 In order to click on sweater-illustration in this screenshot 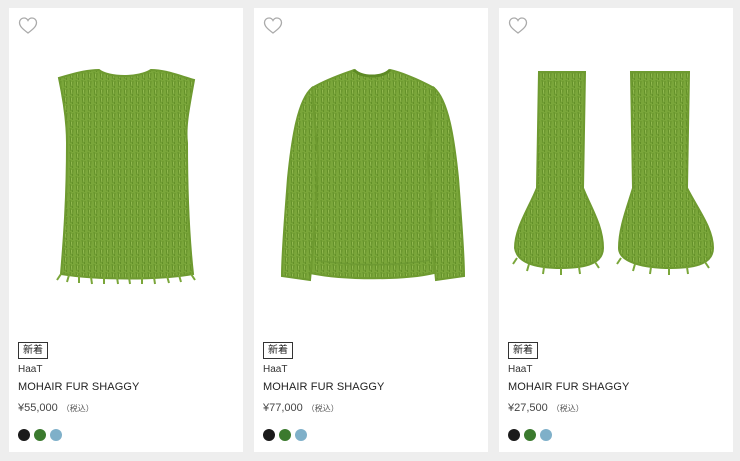, I will do `click(373, 175)`.